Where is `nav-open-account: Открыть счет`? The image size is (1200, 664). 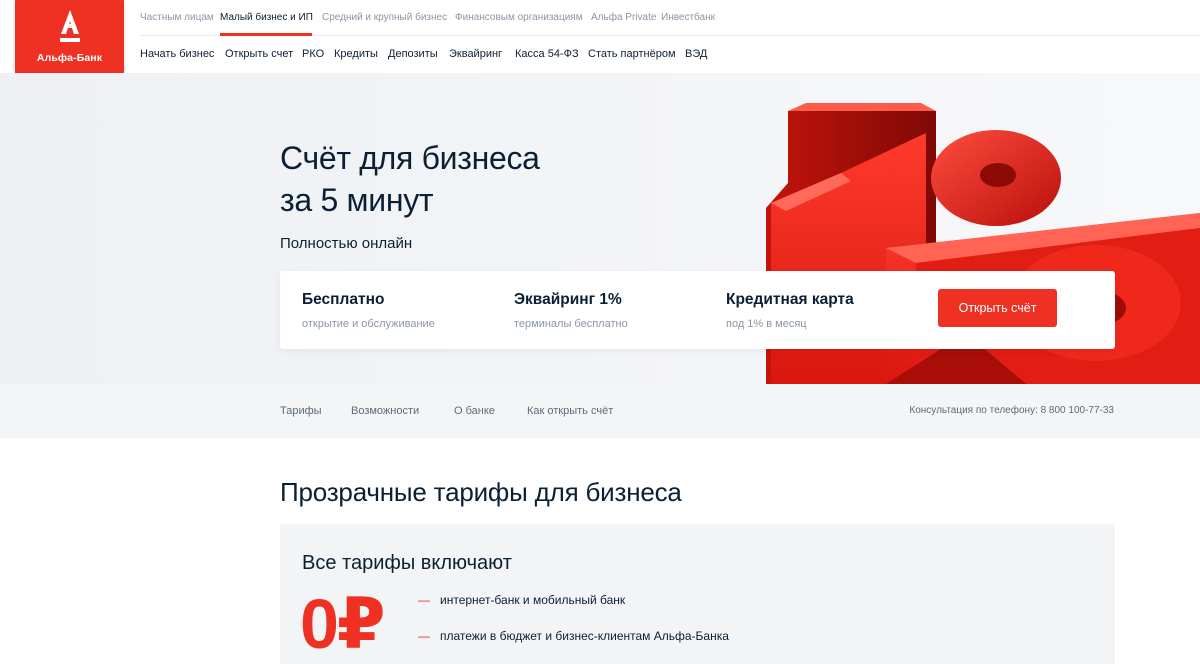 nav-open-account: Открыть счет is located at coordinates (259, 54).